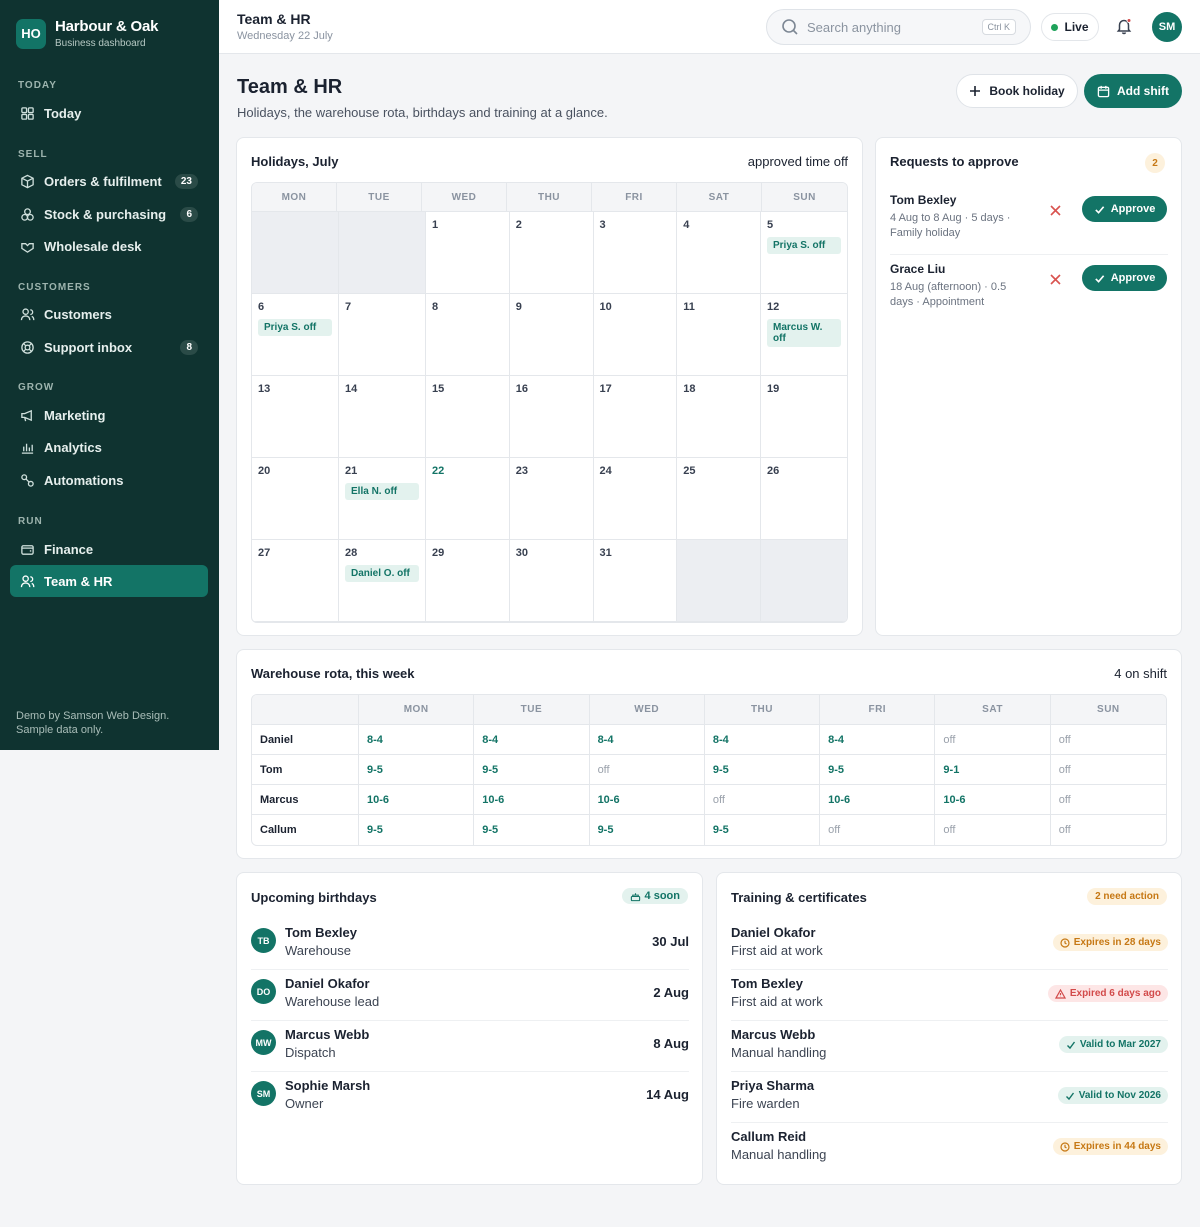 The width and height of the screenshot is (1200, 1227). I want to click on calendar-day: 27, so click(295, 581).